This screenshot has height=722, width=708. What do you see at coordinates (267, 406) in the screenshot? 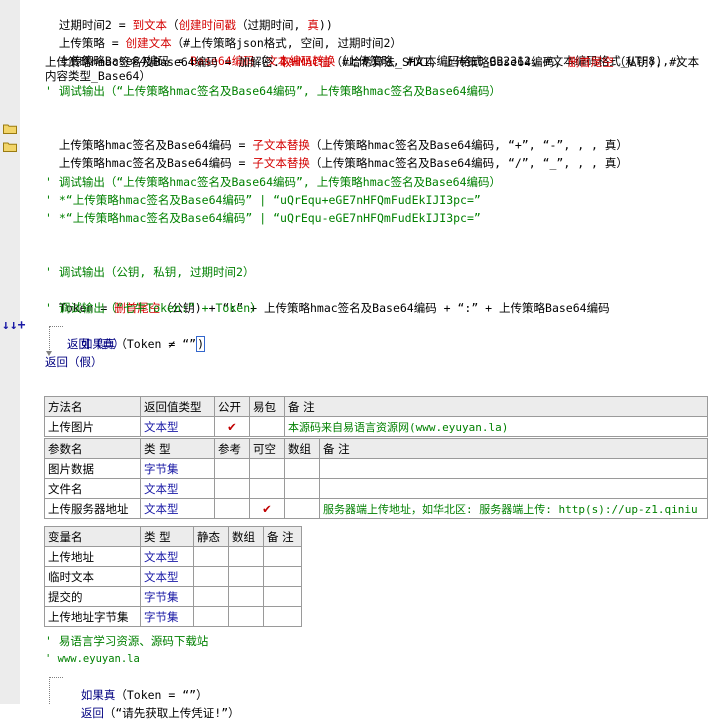
I see `column-header: 易包` at bounding box center [267, 406].